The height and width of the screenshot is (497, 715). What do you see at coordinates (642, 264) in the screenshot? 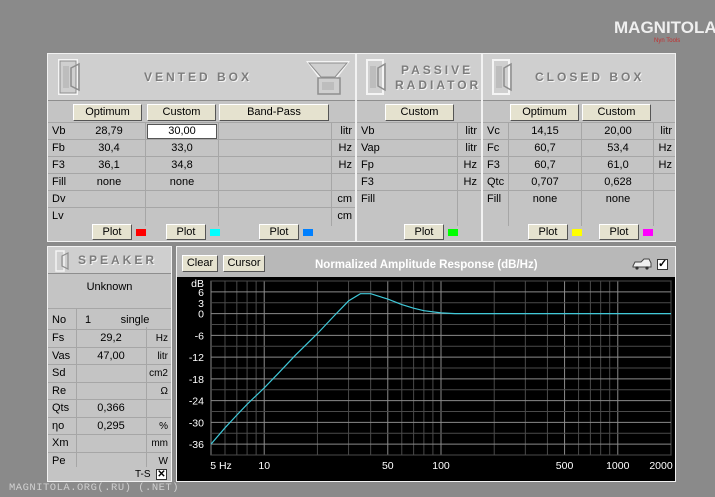
I see `car-icon` at bounding box center [642, 264].